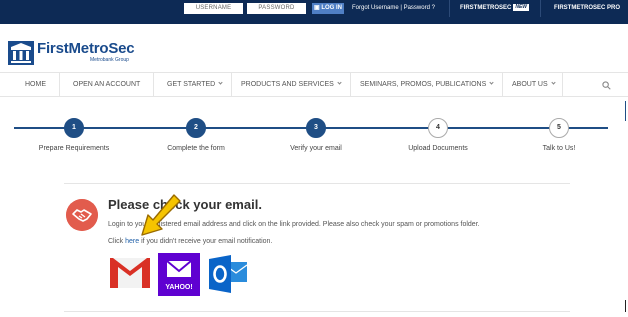 The width and height of the screenshot is (628, 317). I want to click on step-2-label: Complete the form, so click(196, 148).